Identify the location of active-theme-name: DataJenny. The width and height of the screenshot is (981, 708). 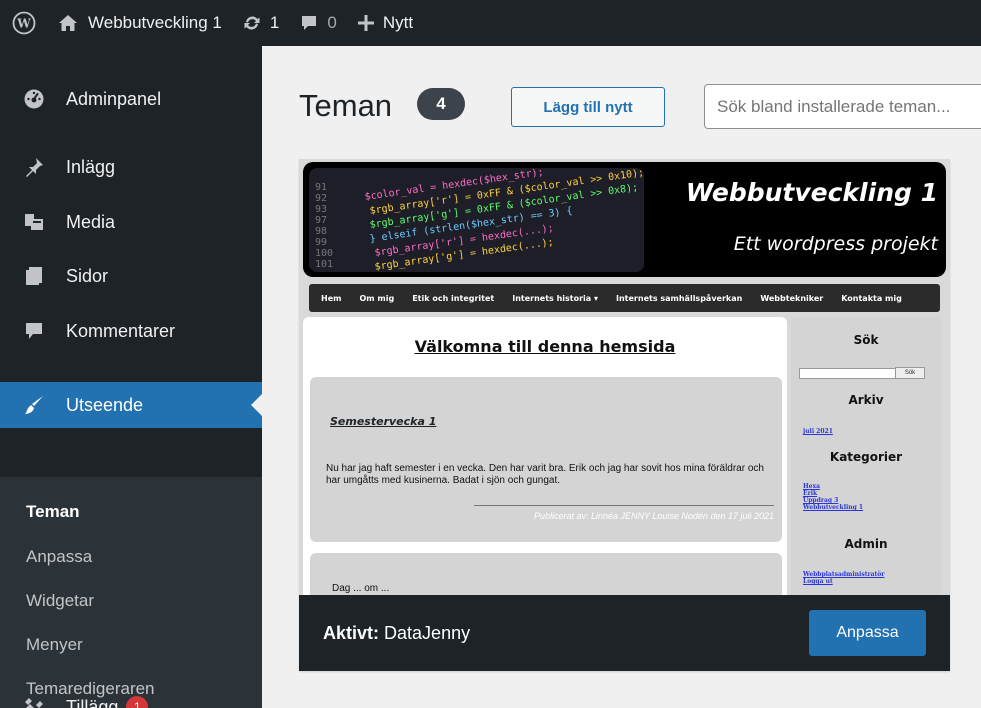
(427, 633).